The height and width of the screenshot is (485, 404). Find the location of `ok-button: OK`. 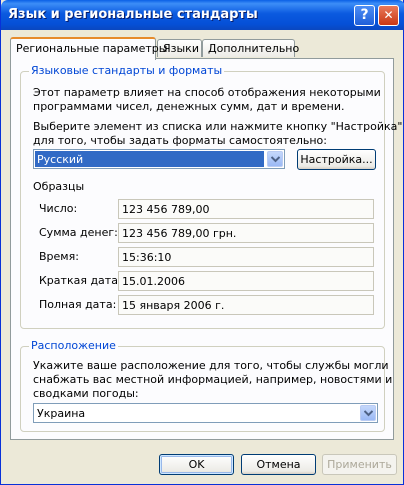

ok-button: OK is located at coordinates (196, 464).